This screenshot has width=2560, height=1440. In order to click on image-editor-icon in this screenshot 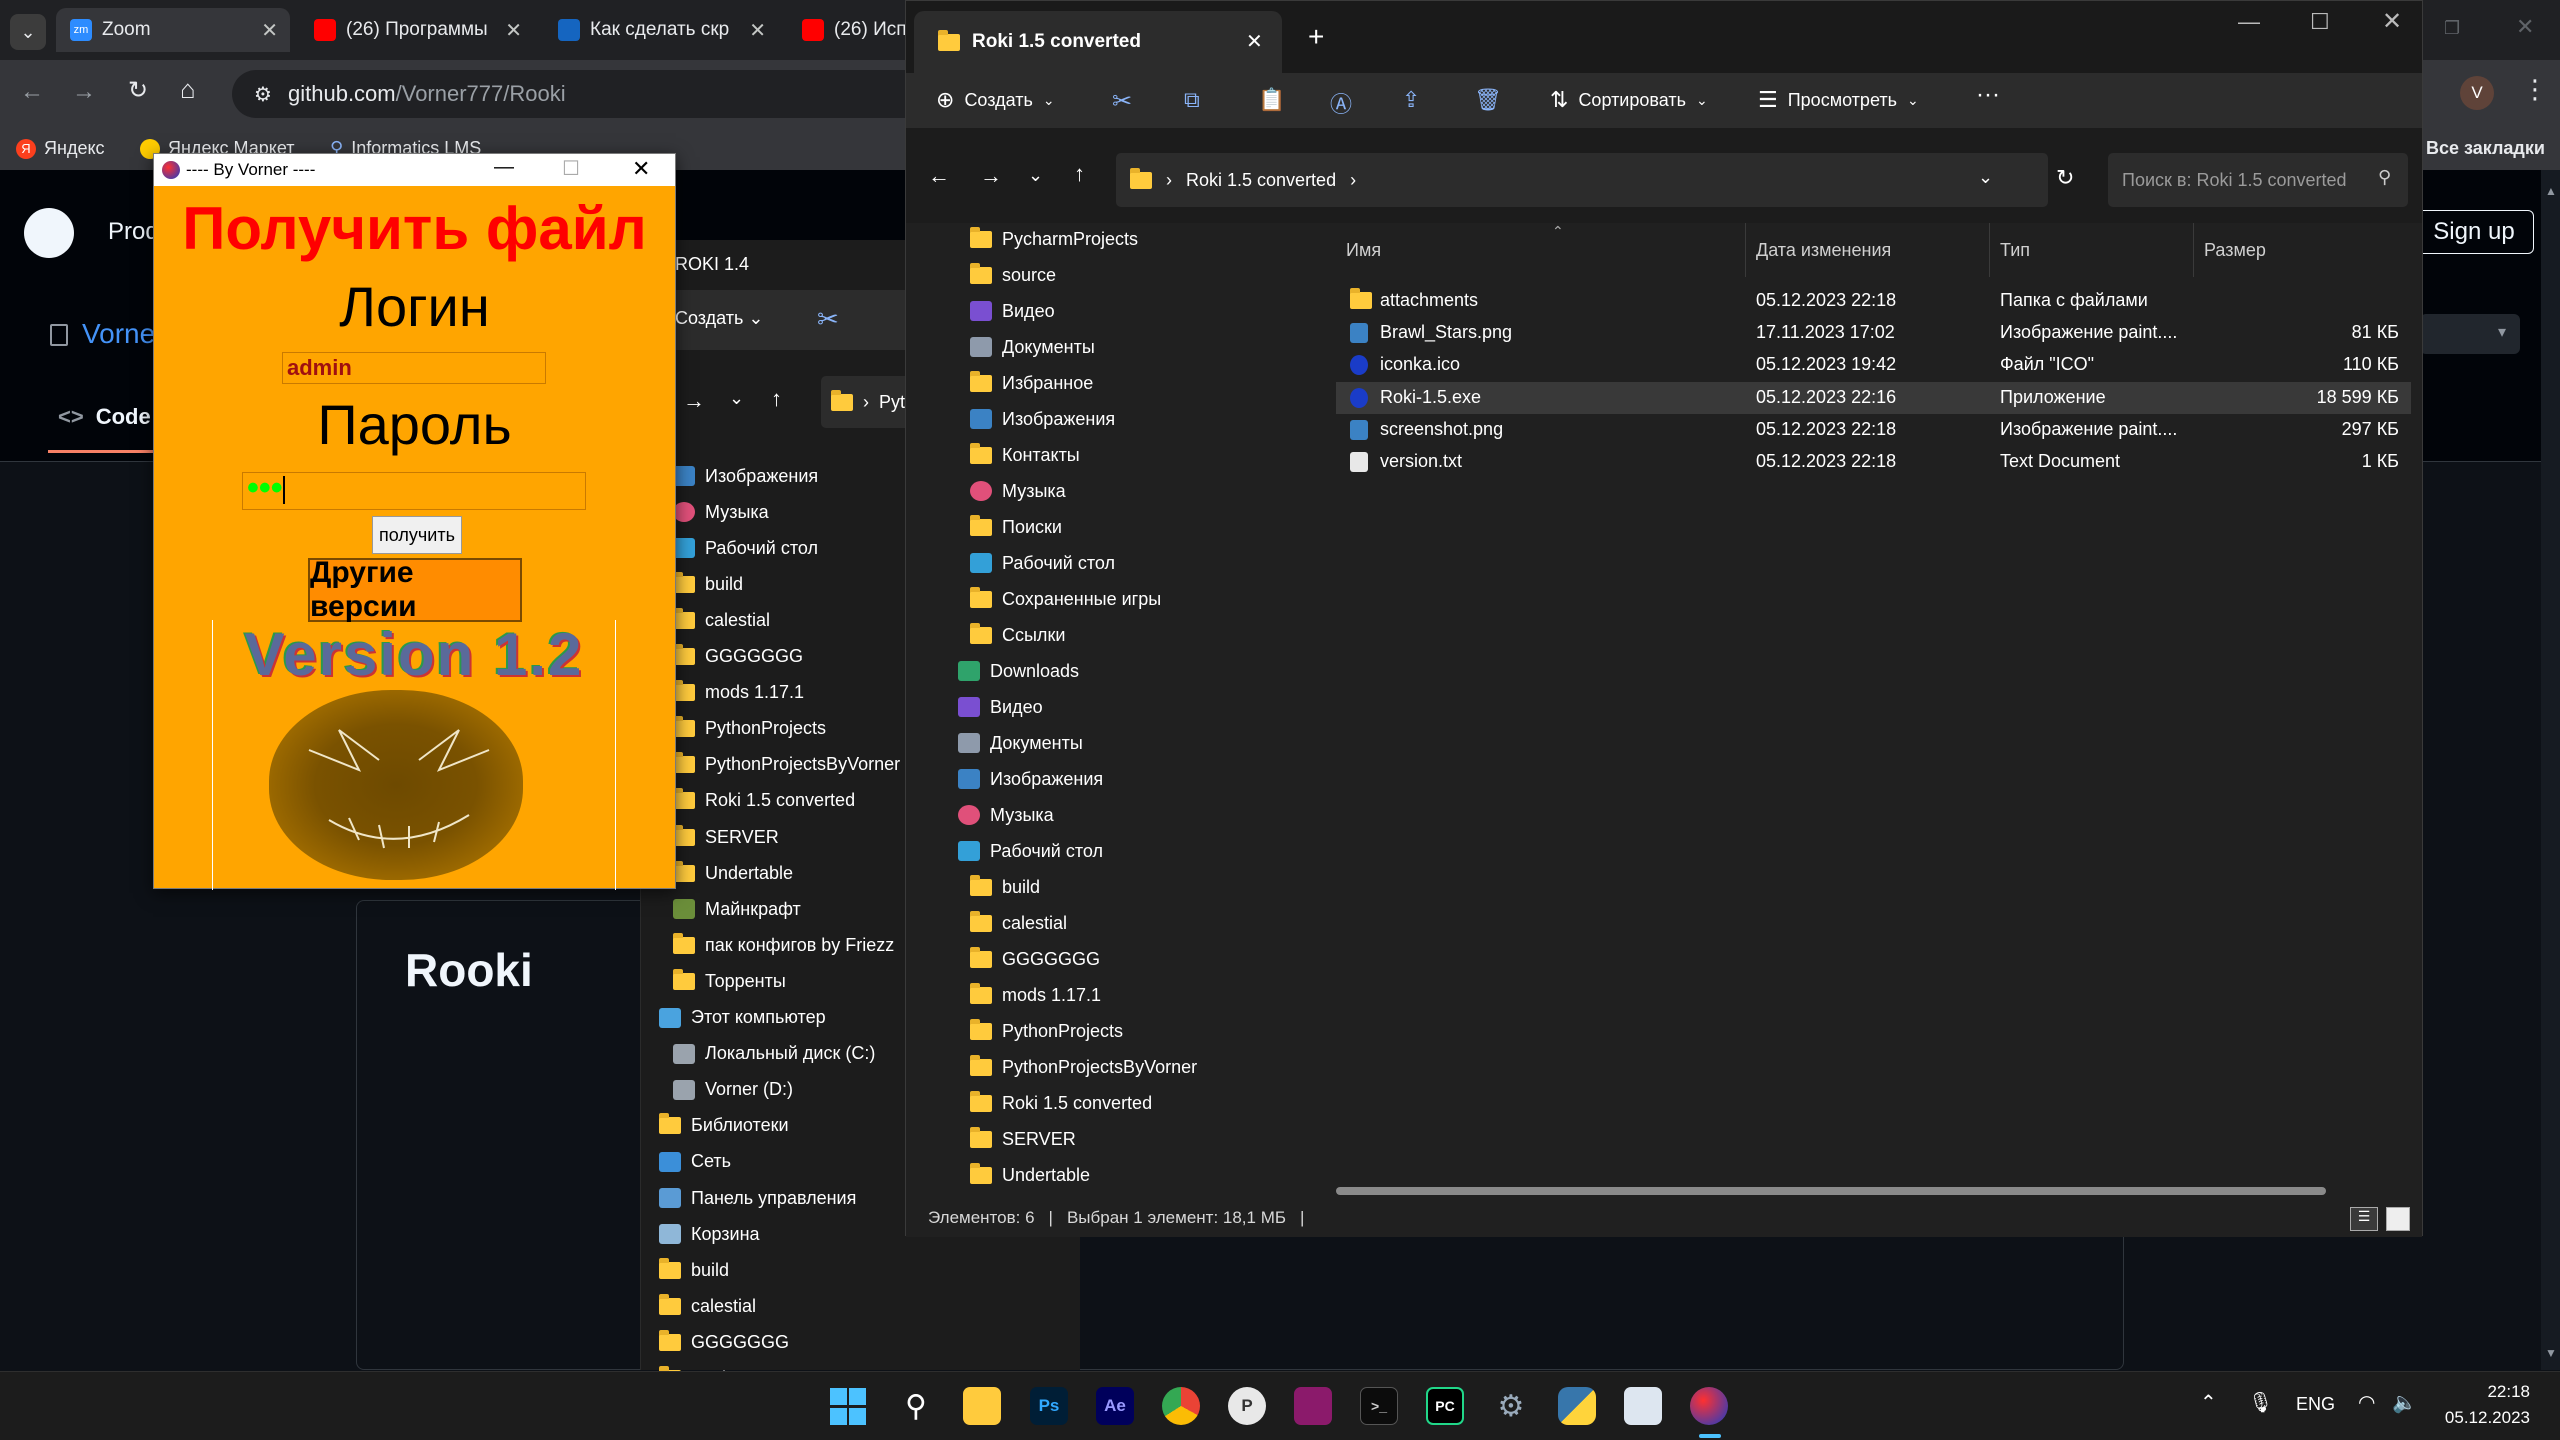, I will do `click(1643, 1406)`.